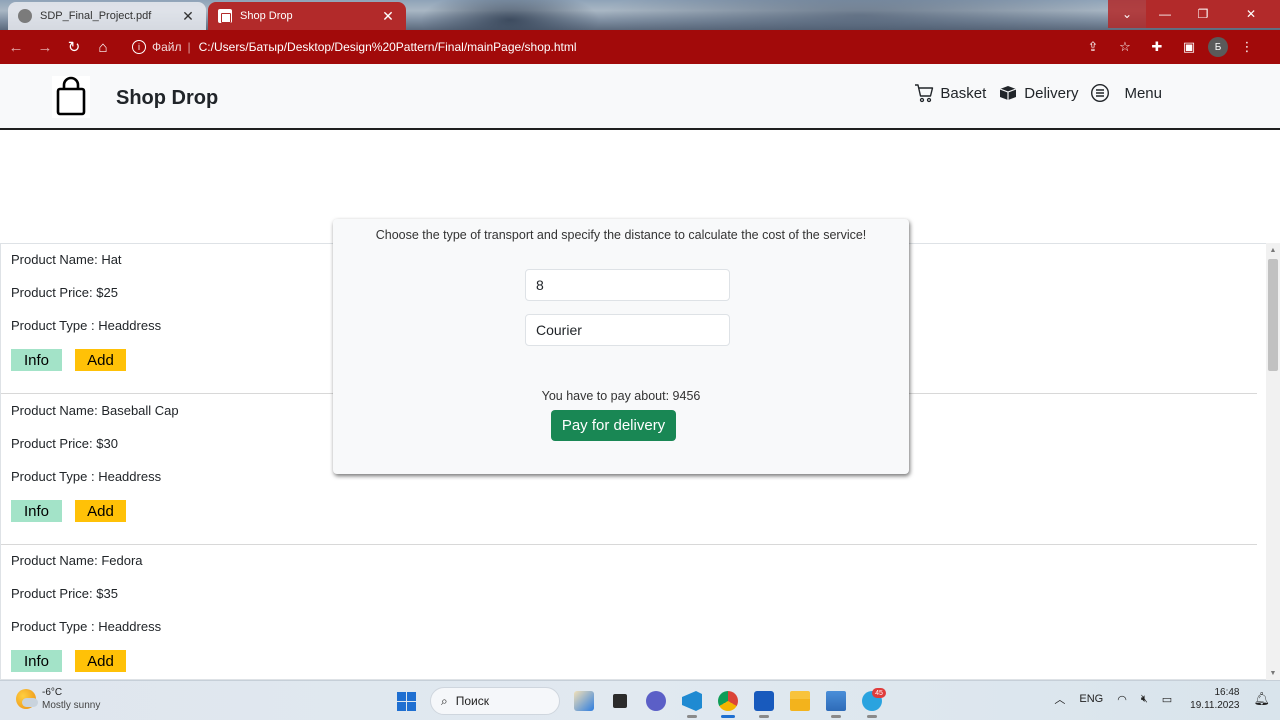 This screenshot has width=1280, height=720. What do you see at coordinates (1100, 93) in the screenshot?
I see `menu-icon` at bounding box center [1100, 93].